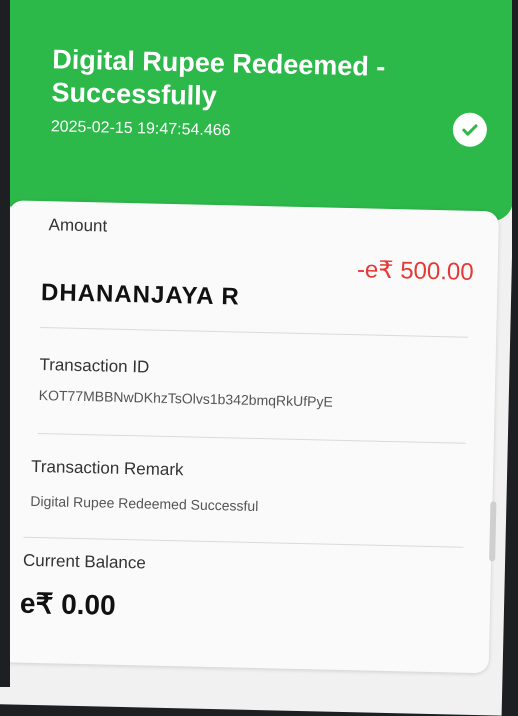 This screenshot has width=518, height=716. Describe the element at coordinates (515, 343) in the screenshot. I see `device-bezel-right` at that location.